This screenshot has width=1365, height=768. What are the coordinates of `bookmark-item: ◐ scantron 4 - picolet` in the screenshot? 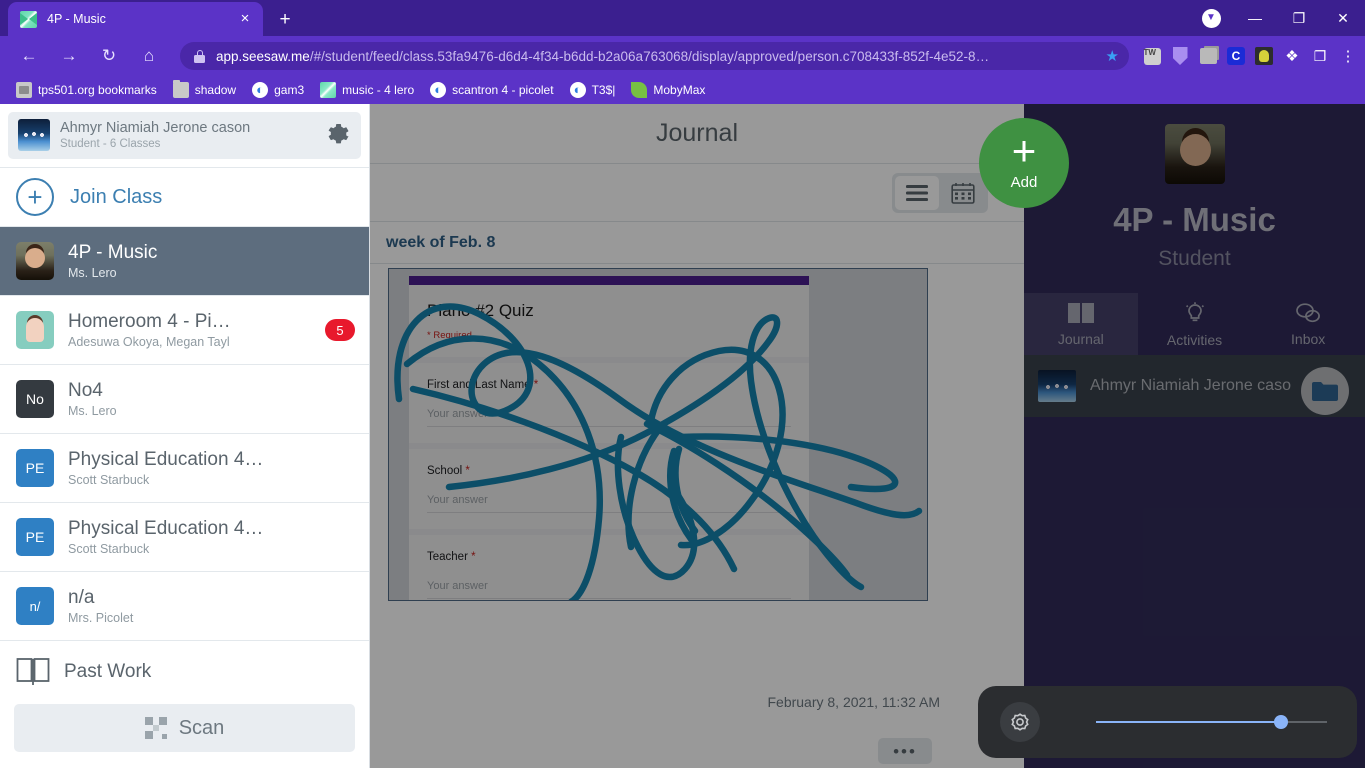 It's located at (491, 90).